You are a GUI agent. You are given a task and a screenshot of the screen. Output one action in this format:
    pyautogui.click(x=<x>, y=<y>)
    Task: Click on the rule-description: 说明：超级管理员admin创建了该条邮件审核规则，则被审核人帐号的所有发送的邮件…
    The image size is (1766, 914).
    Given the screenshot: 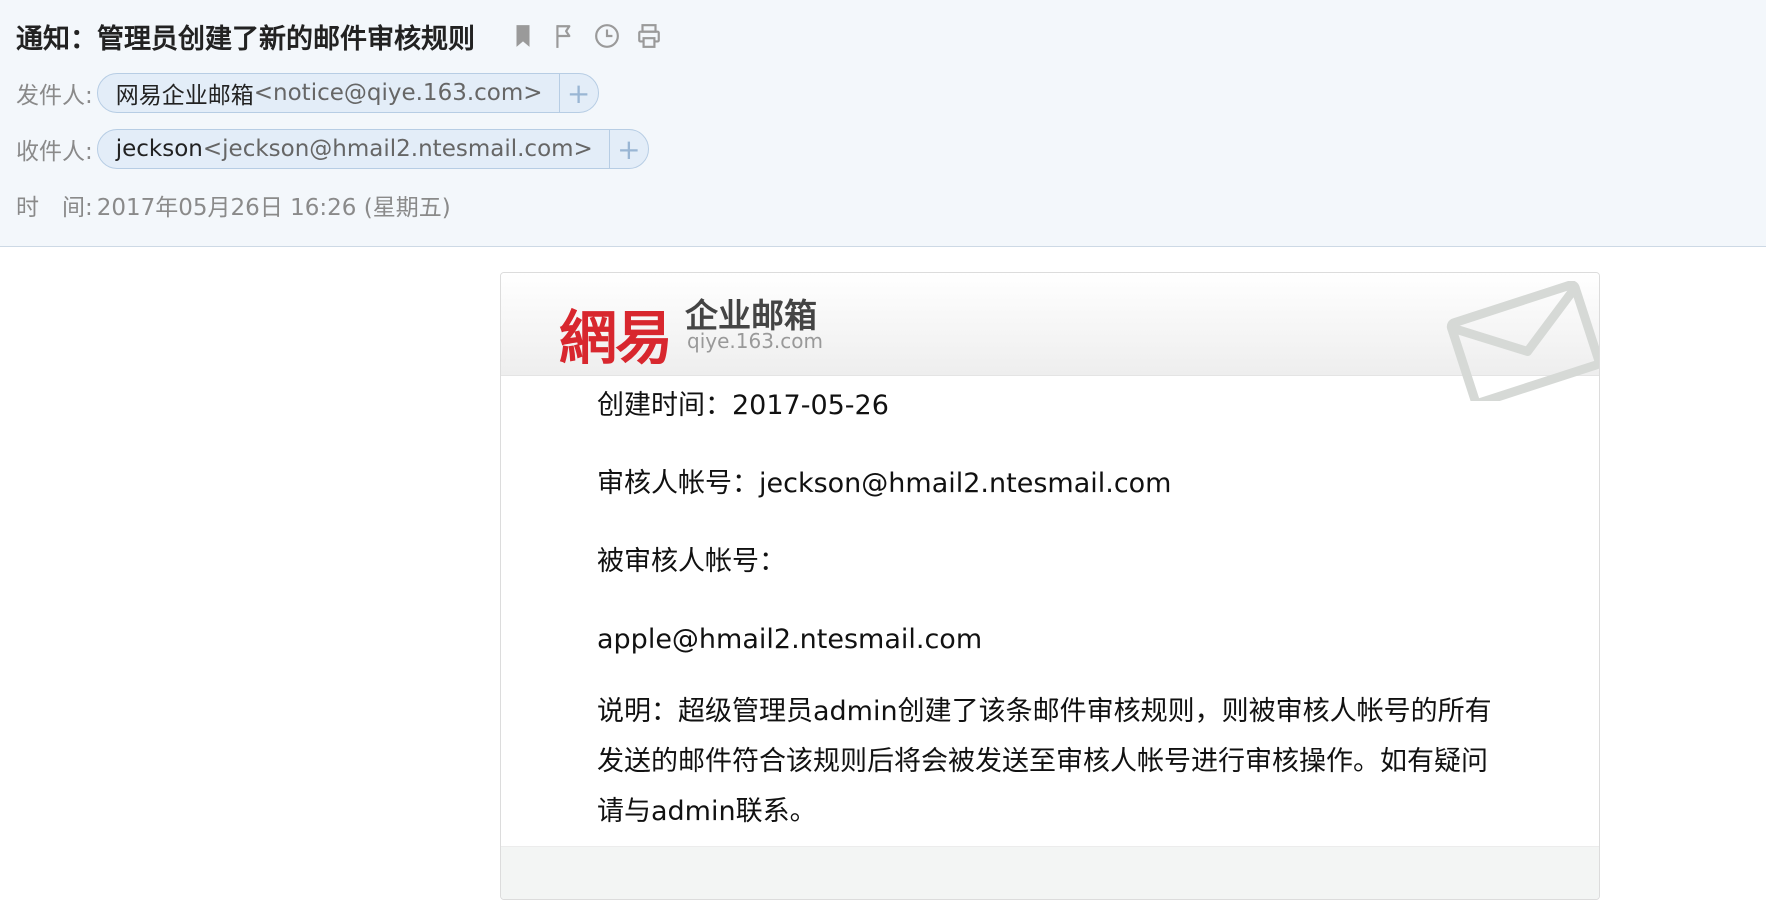 What is the action you would take?
    pyautogui.click(x=1044, y=761)
    